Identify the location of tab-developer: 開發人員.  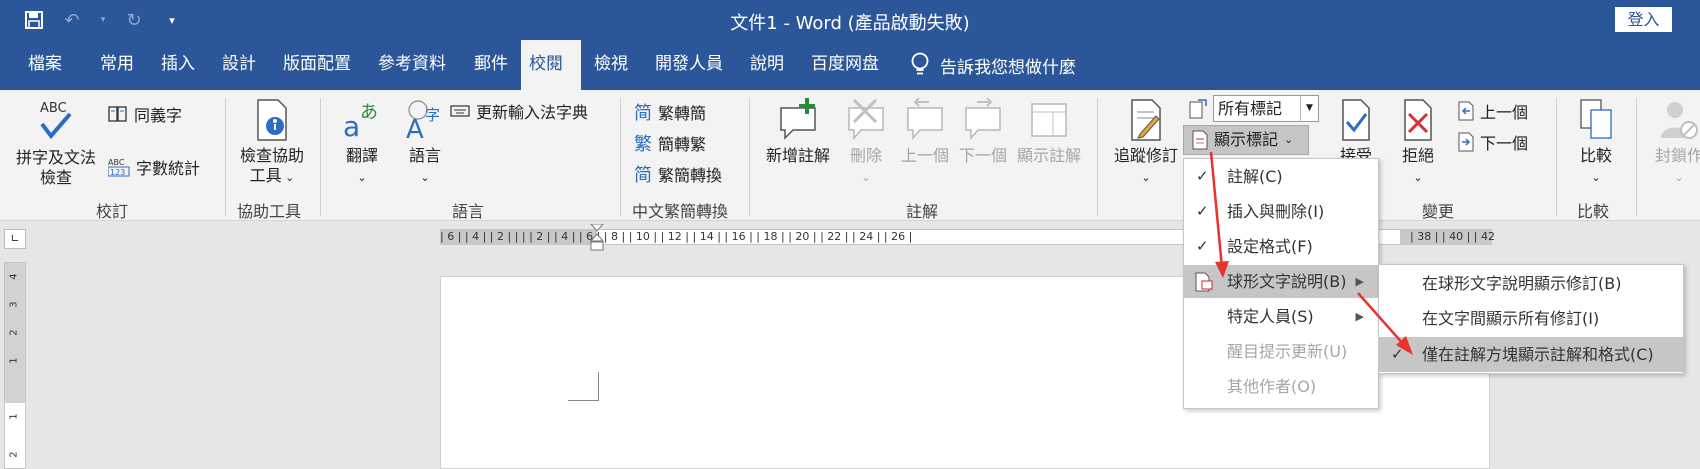
(689, 65).